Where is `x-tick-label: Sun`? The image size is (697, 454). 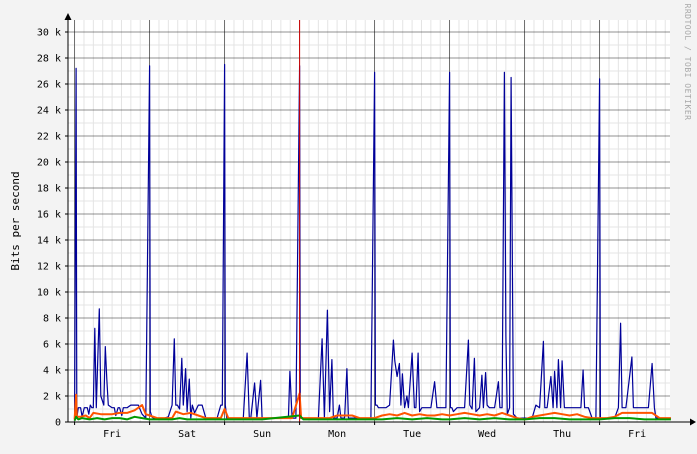 x-tick-label: Sun is located at coordinates (262, 434).